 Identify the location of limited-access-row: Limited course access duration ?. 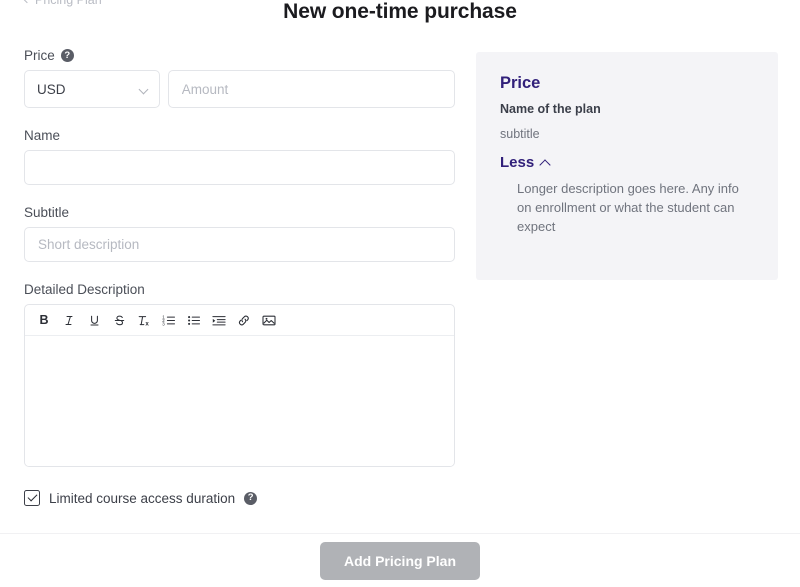
(141, 498).